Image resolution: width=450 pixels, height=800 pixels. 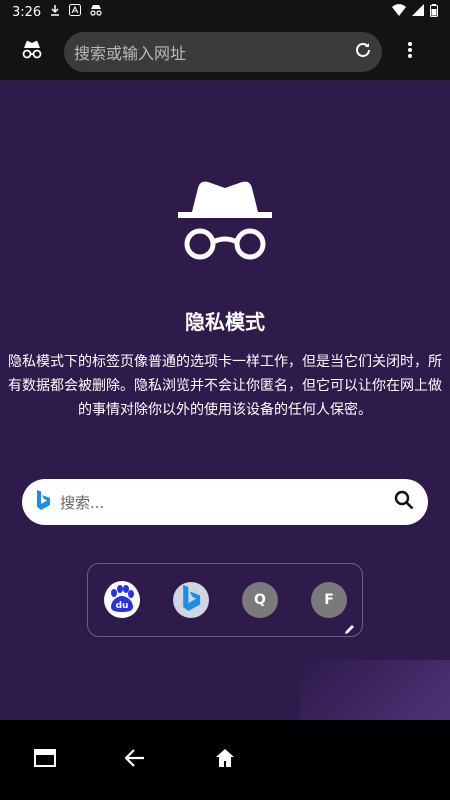 What do you see at coordinates (122, 606) in the screenshot?
I see `svg-text: du` at bounding box center [122, 606].